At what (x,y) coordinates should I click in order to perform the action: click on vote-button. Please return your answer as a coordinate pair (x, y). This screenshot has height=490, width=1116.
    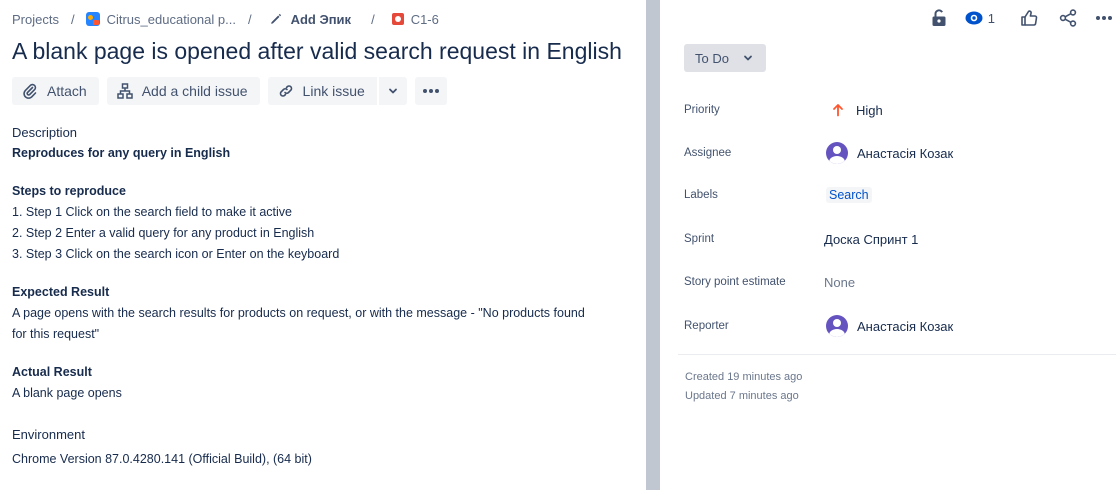
    Looking at the image, I should click on (1029, 18).